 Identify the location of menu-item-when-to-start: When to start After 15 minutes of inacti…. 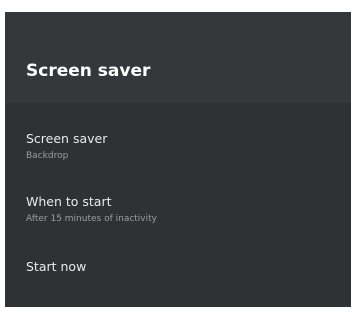
(178, 216).